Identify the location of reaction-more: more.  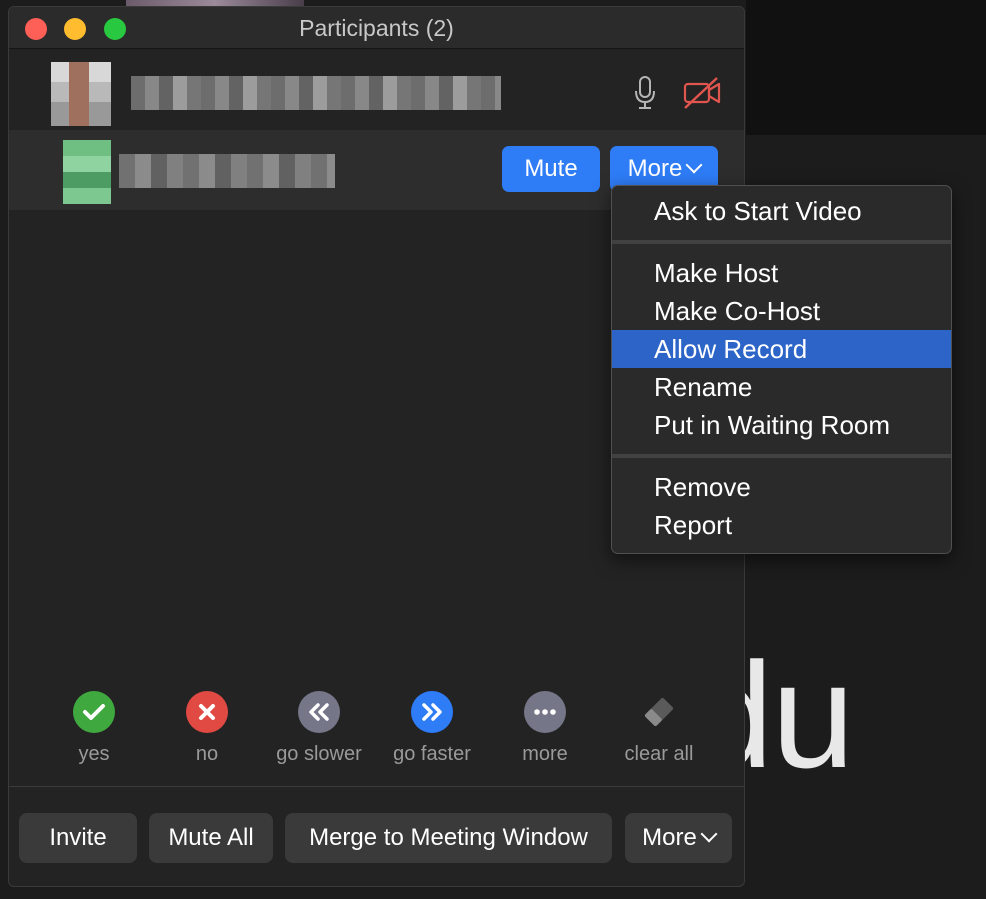
(545, 728).